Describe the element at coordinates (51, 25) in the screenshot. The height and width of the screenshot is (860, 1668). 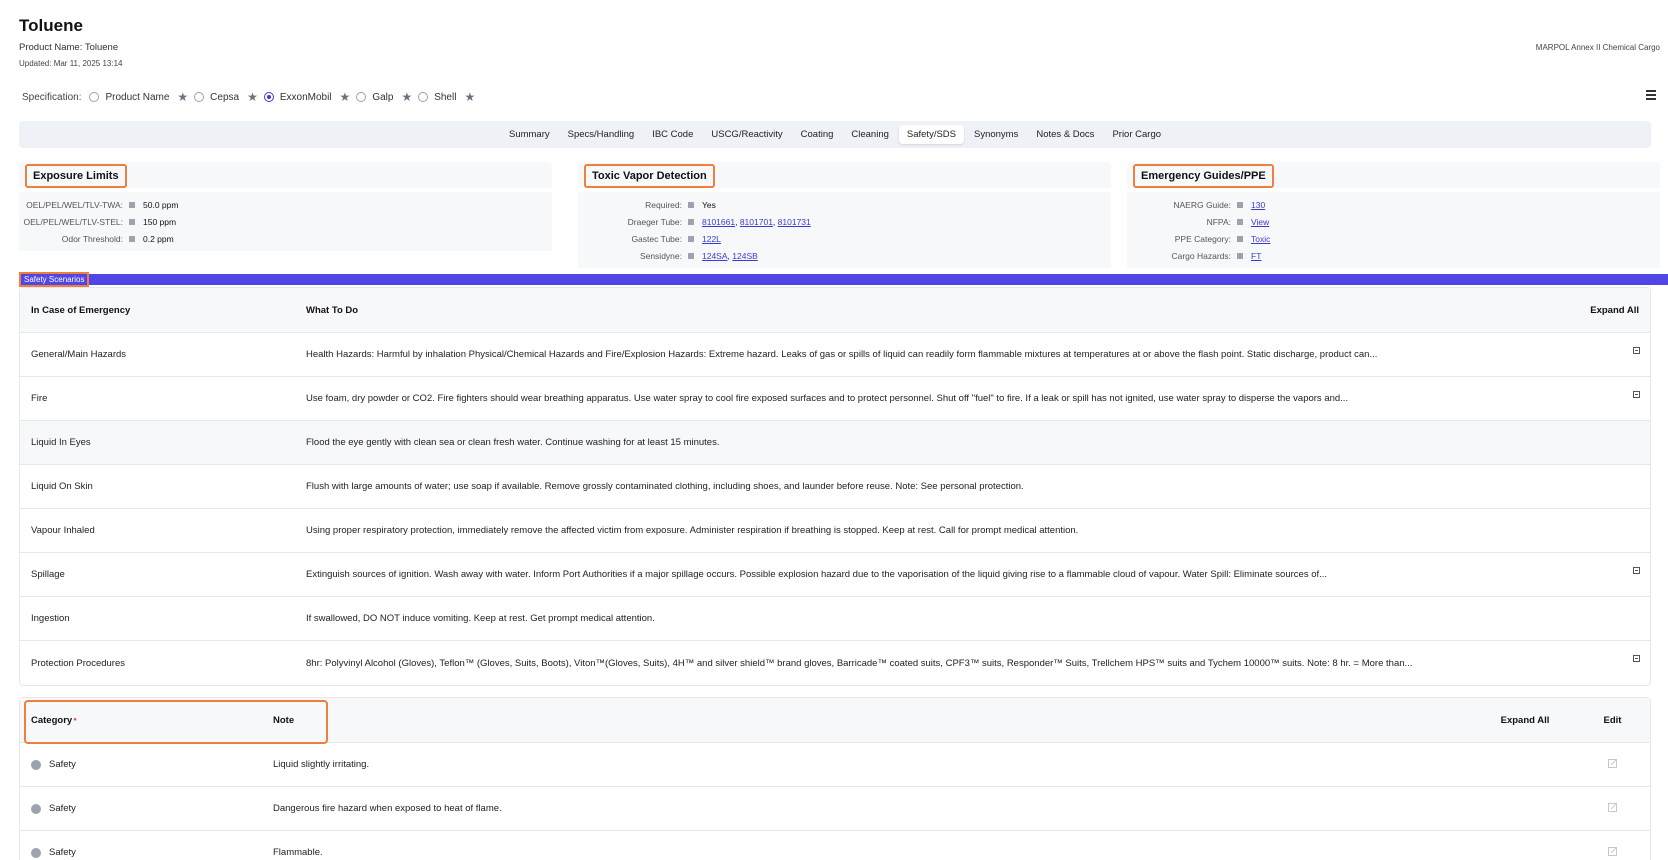
I see `product-title: Toluene` at that location.